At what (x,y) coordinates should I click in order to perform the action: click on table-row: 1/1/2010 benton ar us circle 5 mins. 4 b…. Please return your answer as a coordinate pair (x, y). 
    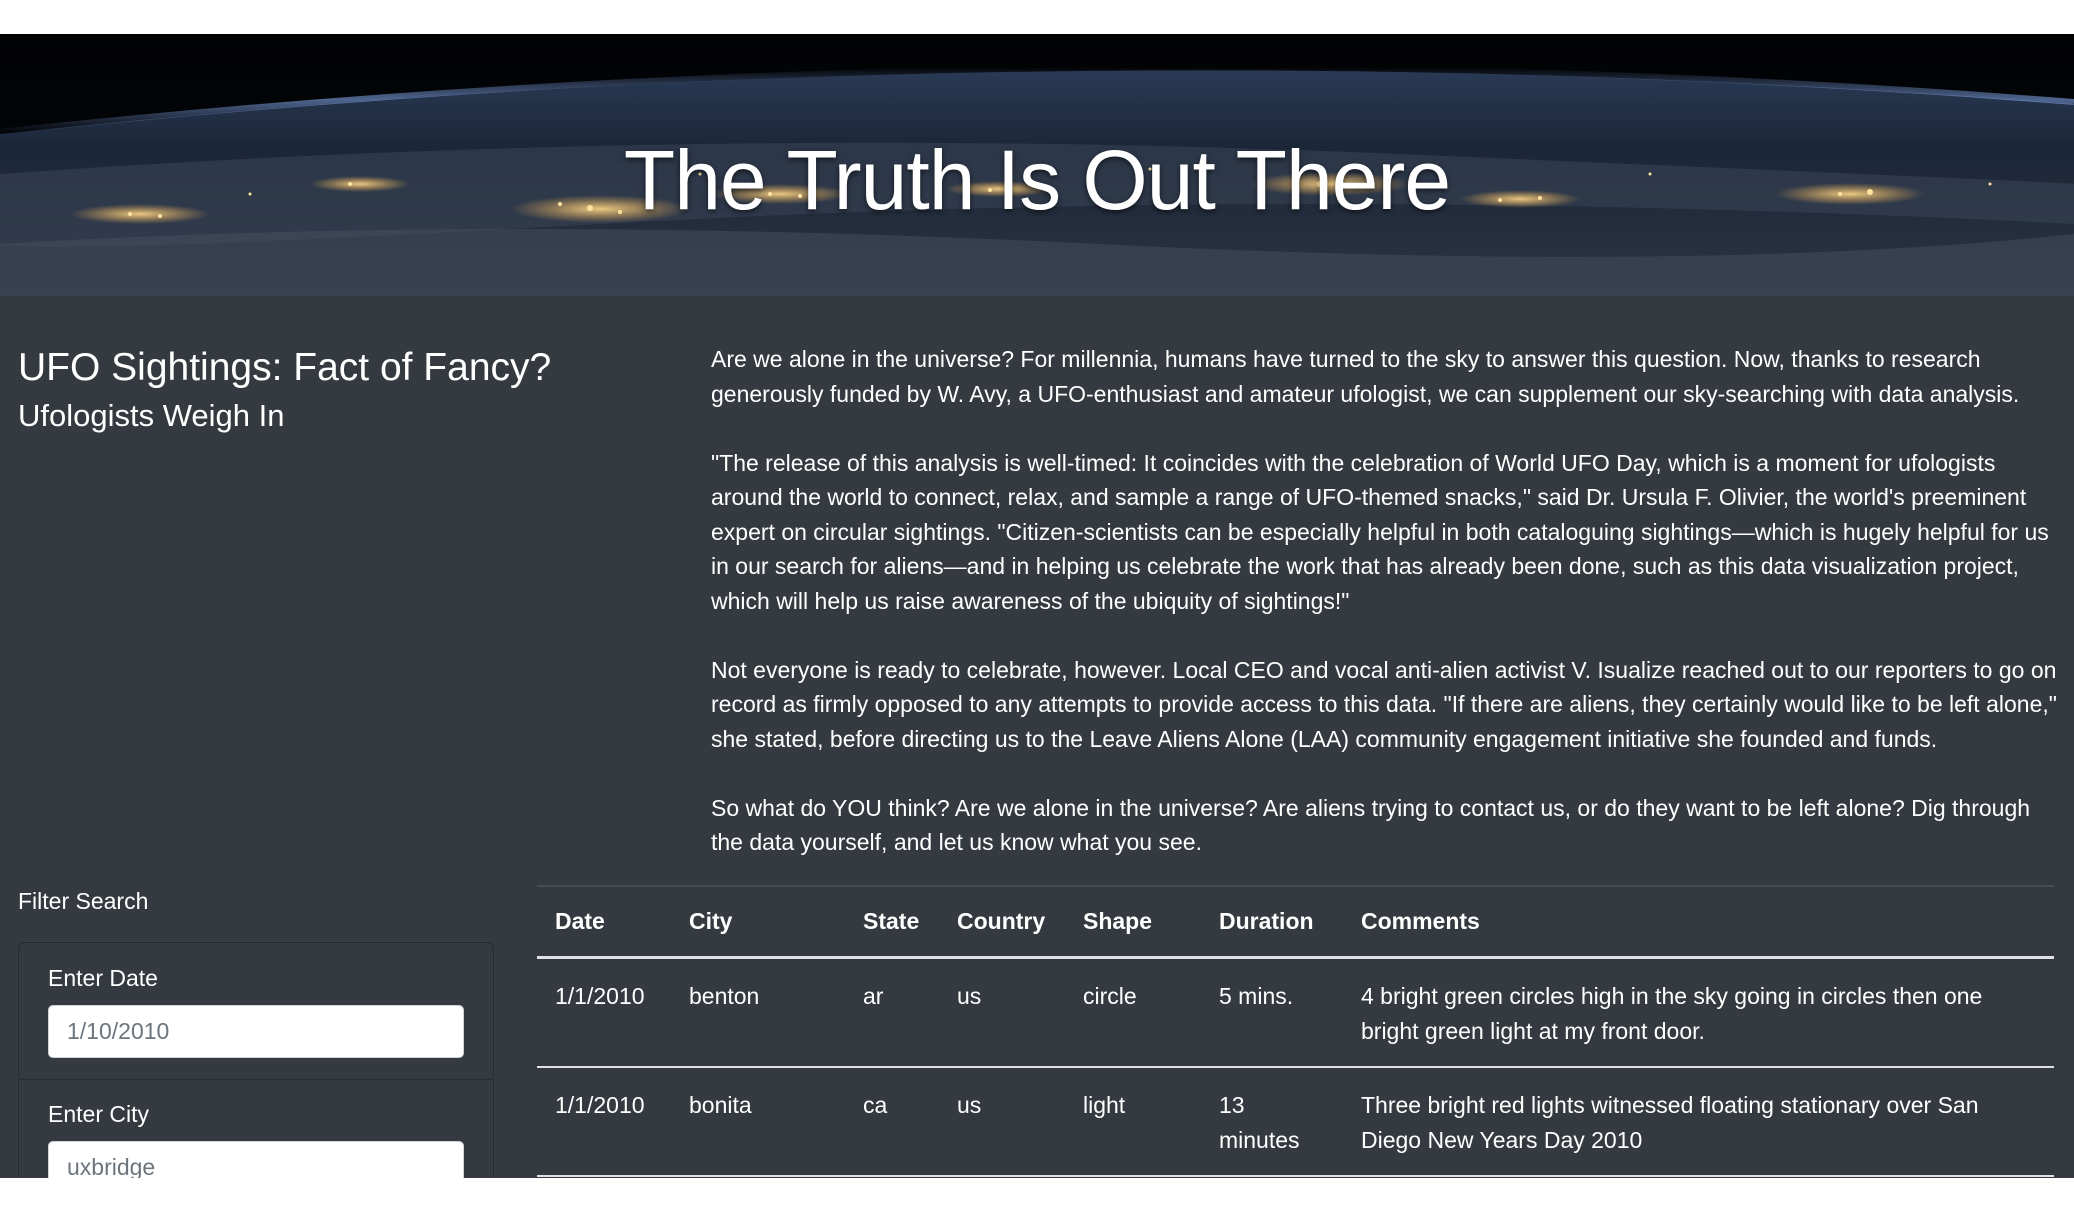
    Looking at the image, I should click on (1295, 1012).